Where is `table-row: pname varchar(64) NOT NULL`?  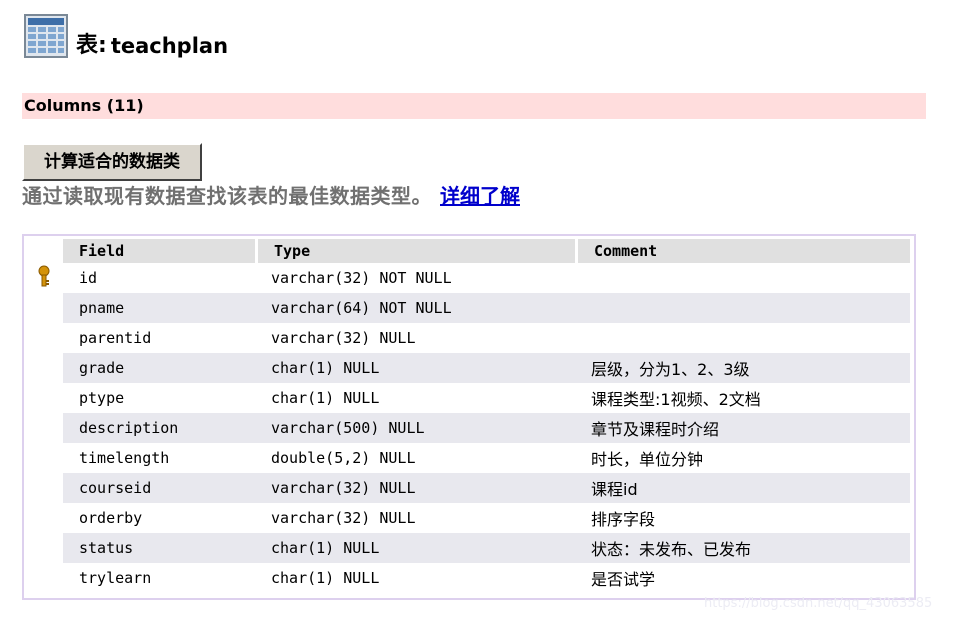 table-row: pname varchar(64) NOT NULL is located at coordinates (469, 308).